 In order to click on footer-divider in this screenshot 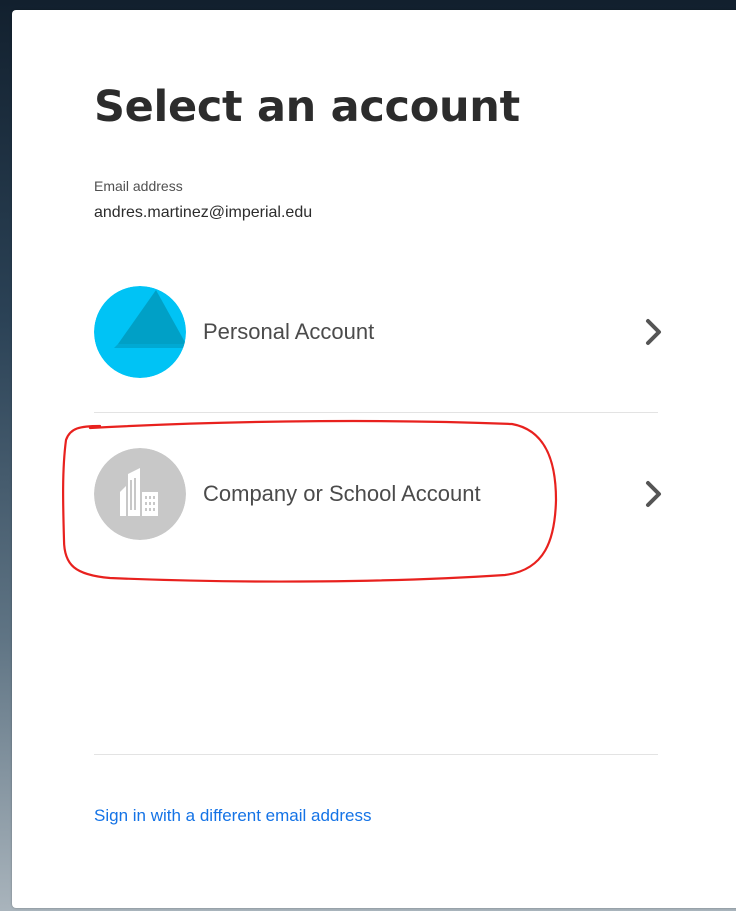, I will do `click(376, 754)`.